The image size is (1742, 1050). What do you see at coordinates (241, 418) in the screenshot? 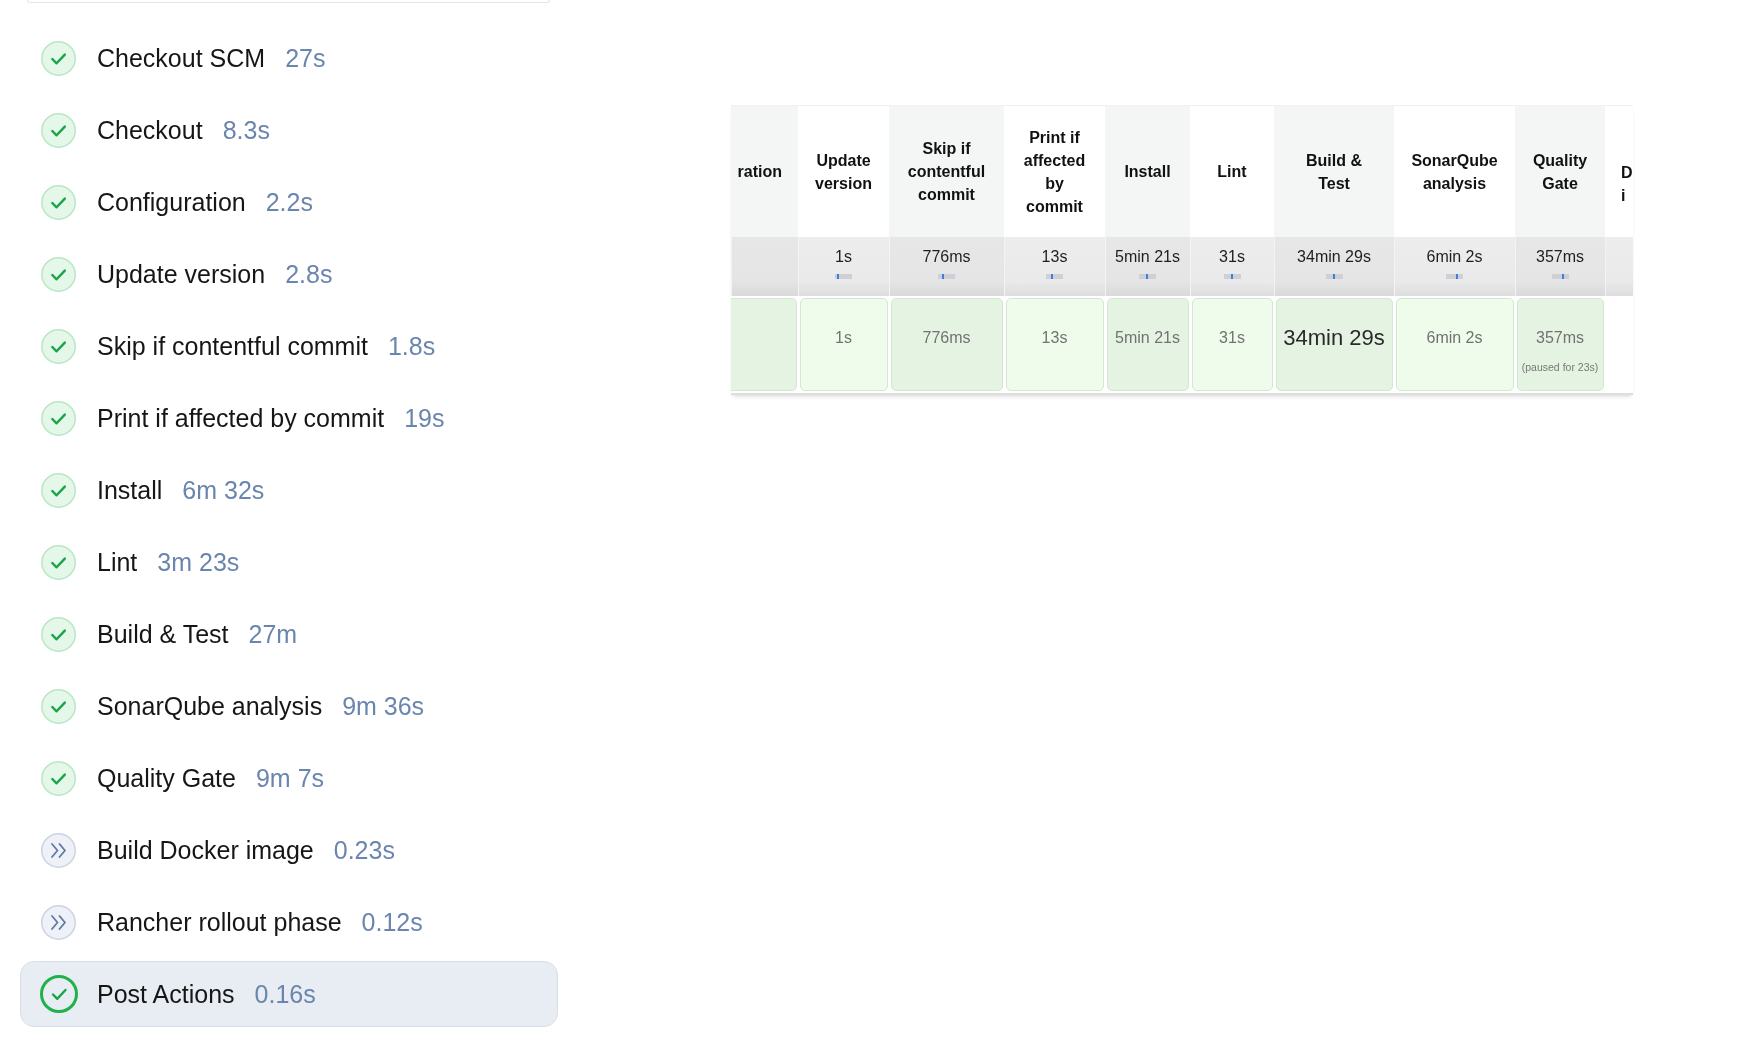
I see `stage-name: Print if affected by commit` at bounding box center [241, 418].